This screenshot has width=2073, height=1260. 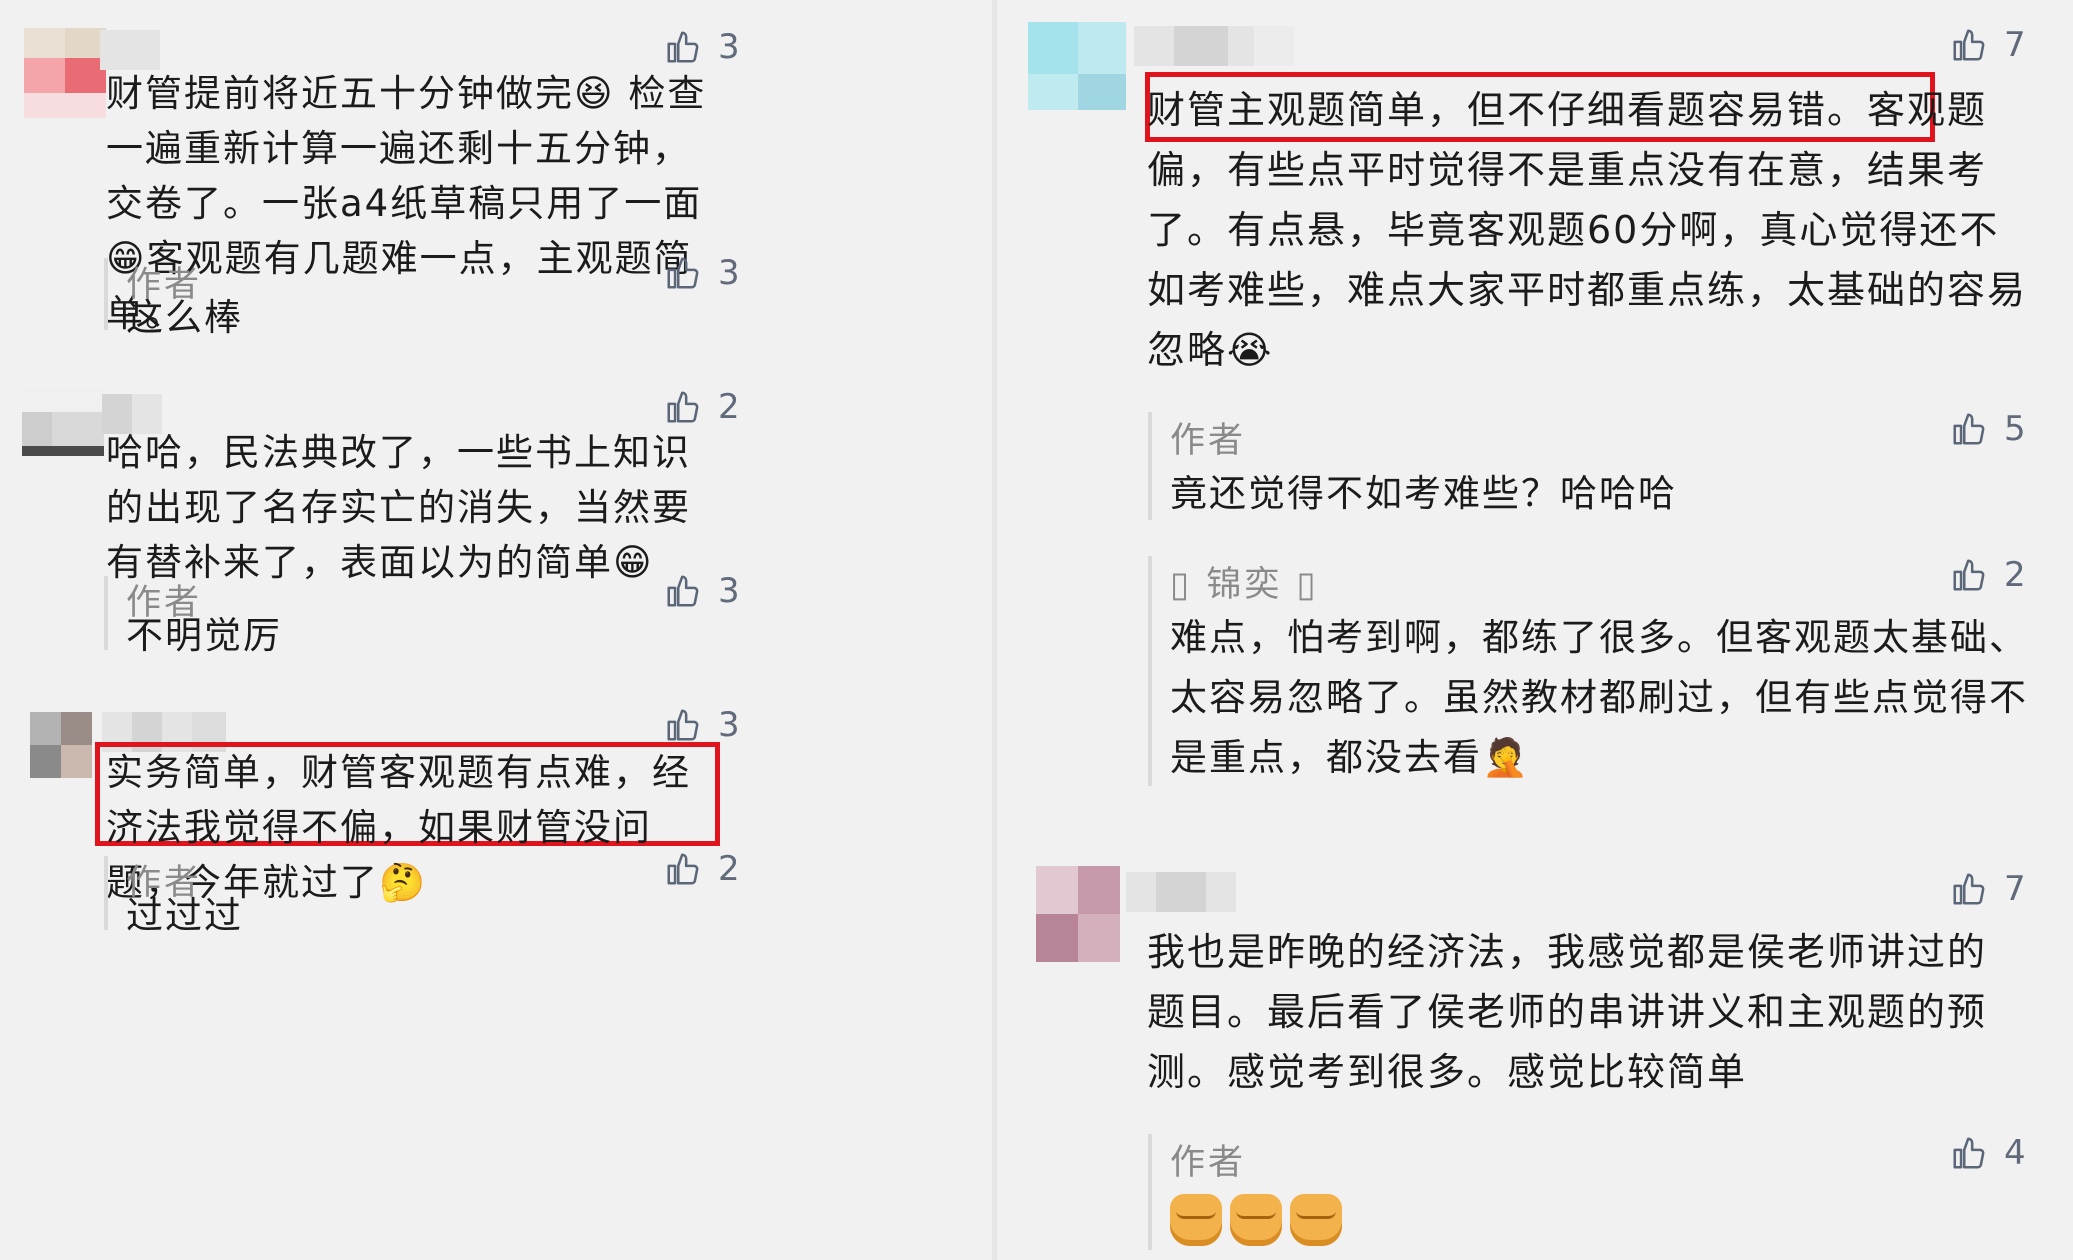 I want to click on like-count: 4, so click(x=2015, y=1153).